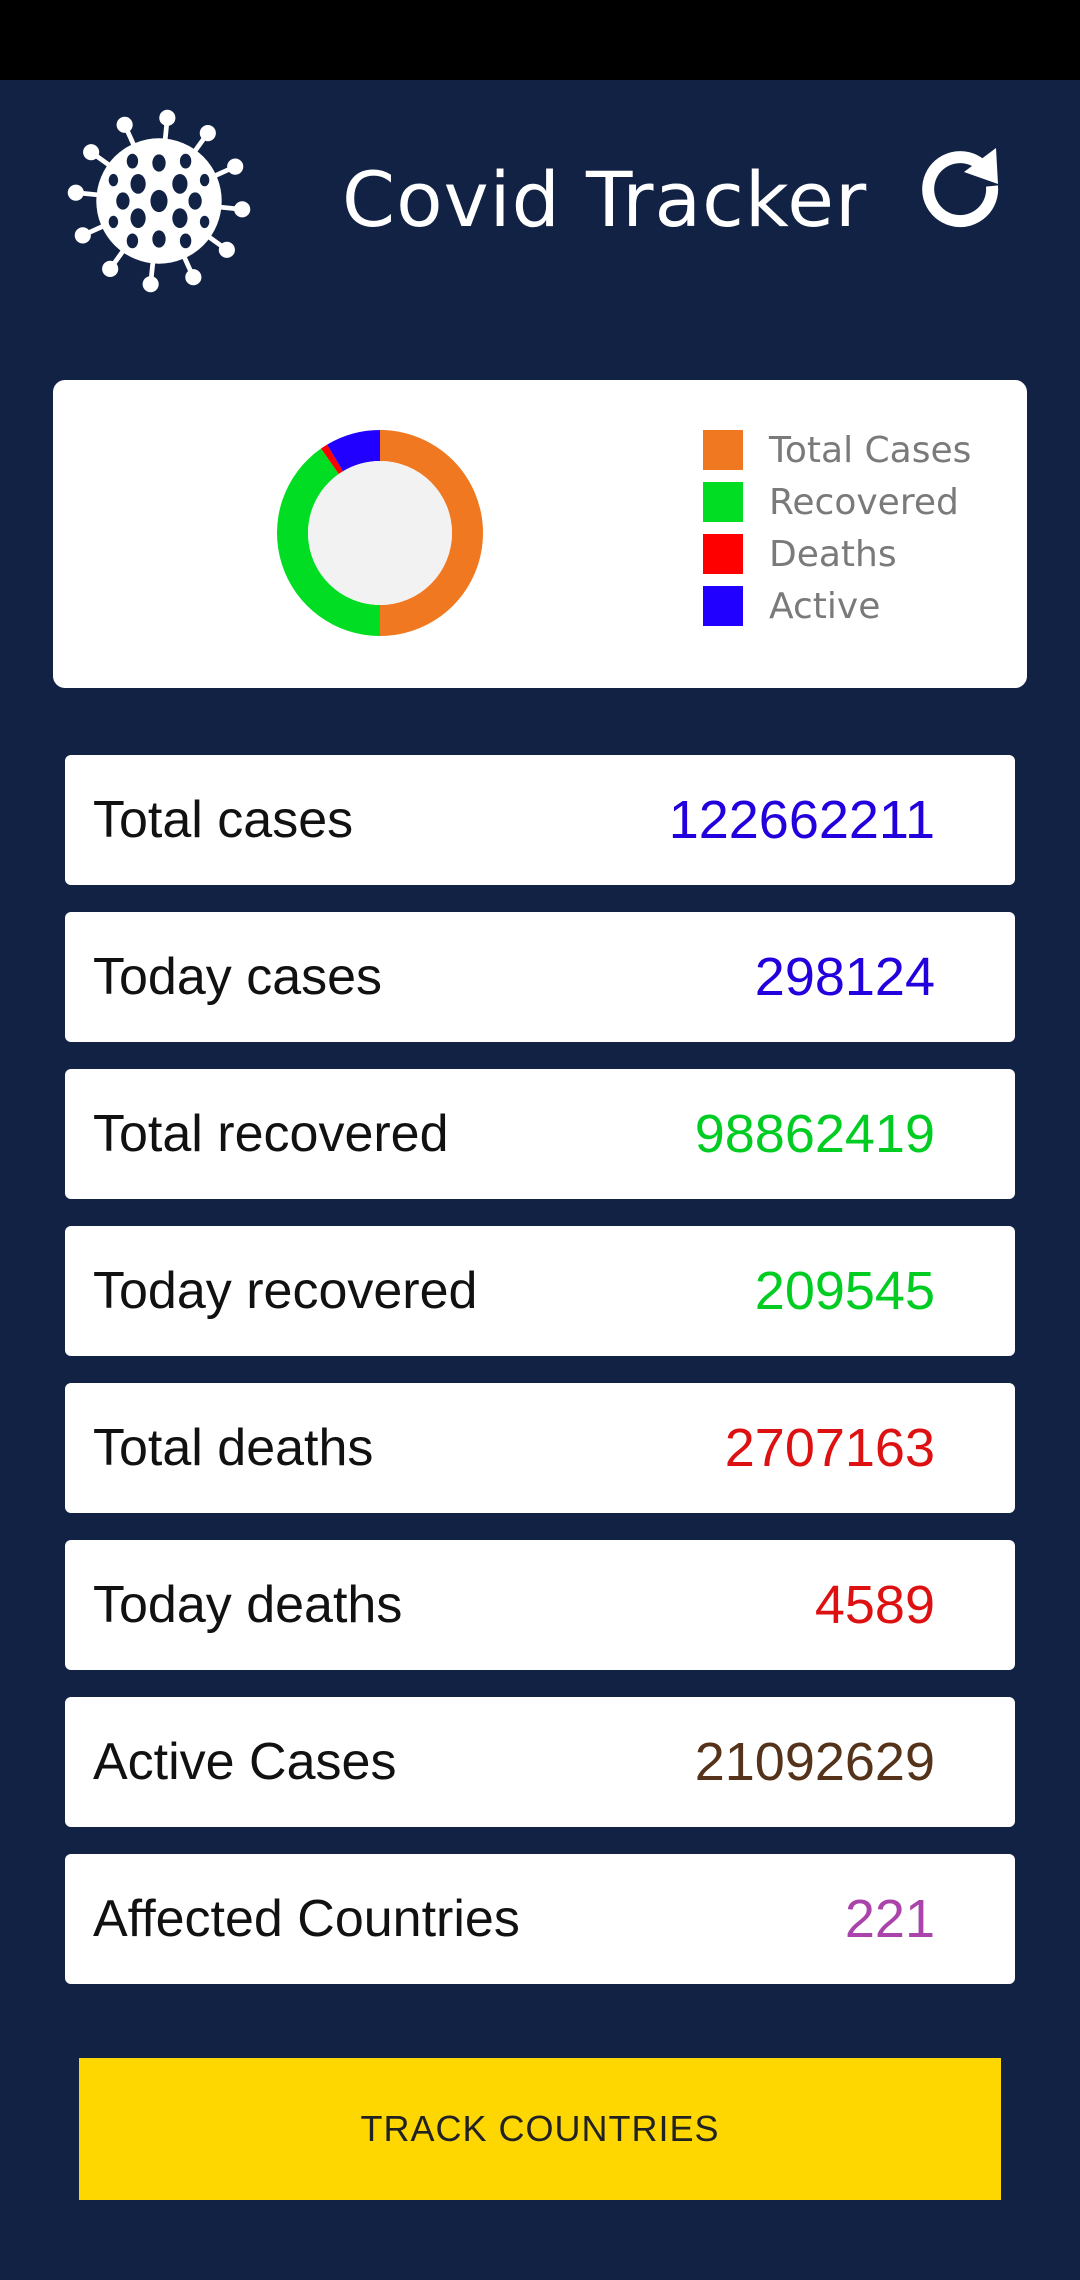 The height and width of the screenshot is (2280, 1080). I want to click on stat-label: Today recovered, so click(285, 1291).